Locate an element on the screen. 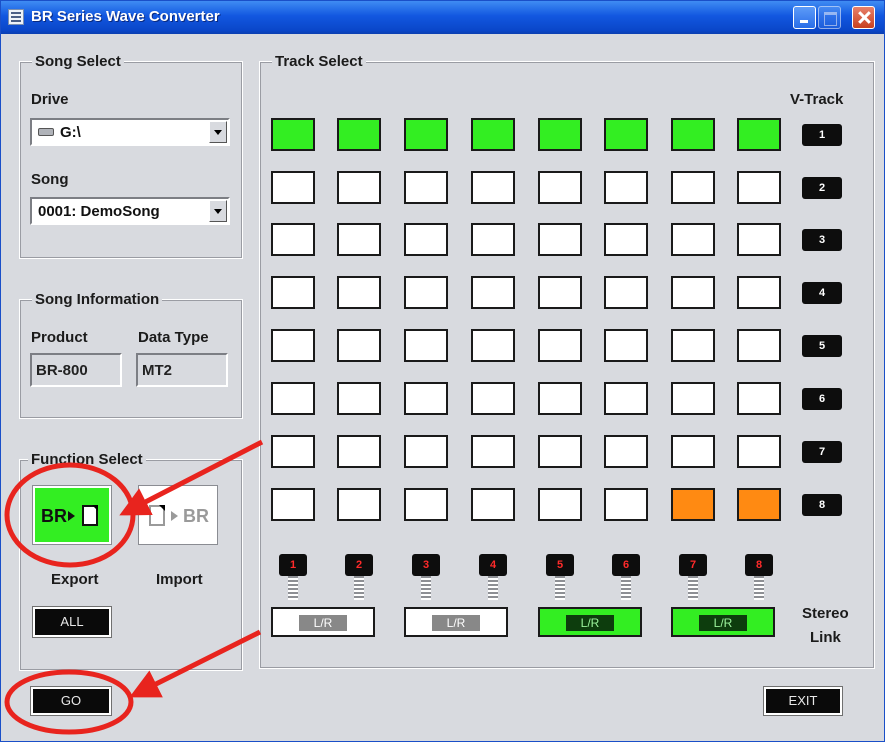  product-label: Product is located at coordinates (59, 337).